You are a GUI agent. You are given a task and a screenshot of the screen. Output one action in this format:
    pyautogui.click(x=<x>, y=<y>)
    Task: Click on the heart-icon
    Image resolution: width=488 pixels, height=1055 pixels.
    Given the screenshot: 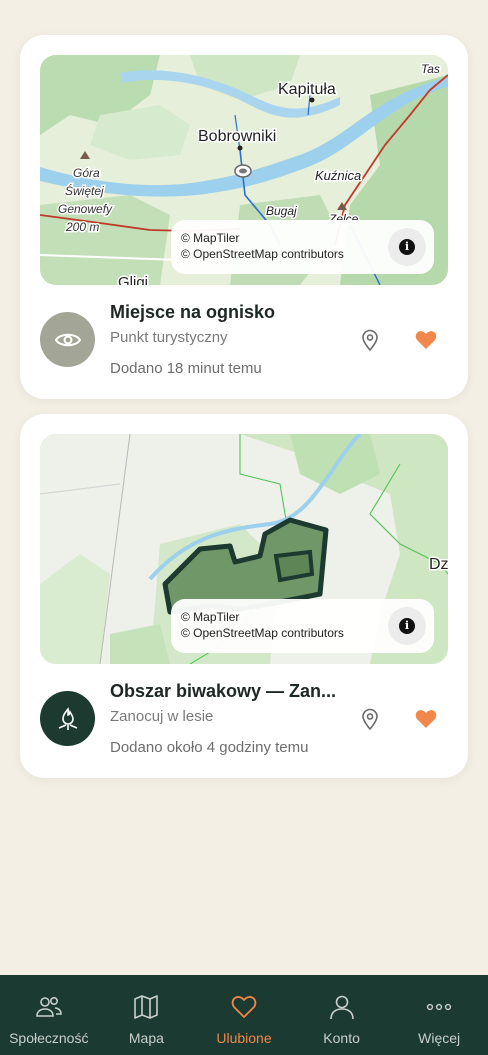 What is the action you would take?
    pyautogui.click(x=244, y=1007)
    